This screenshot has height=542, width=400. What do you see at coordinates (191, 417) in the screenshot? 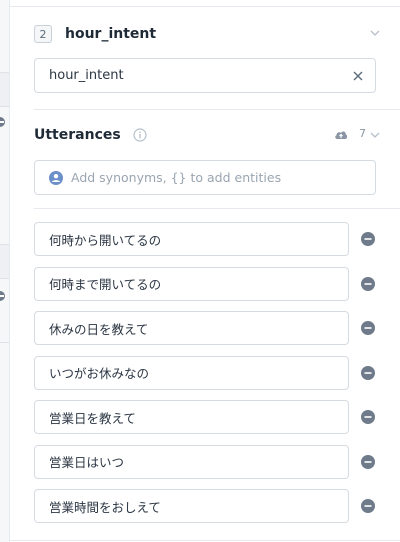
I see `utterance-field: 営業日を教えて` at bounding box center [191, 417].